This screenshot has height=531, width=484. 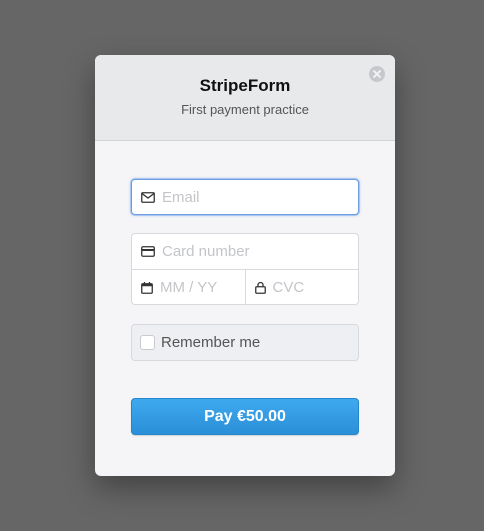 I want to click on modal-title: StripeForm, so click(x=245, y=85).